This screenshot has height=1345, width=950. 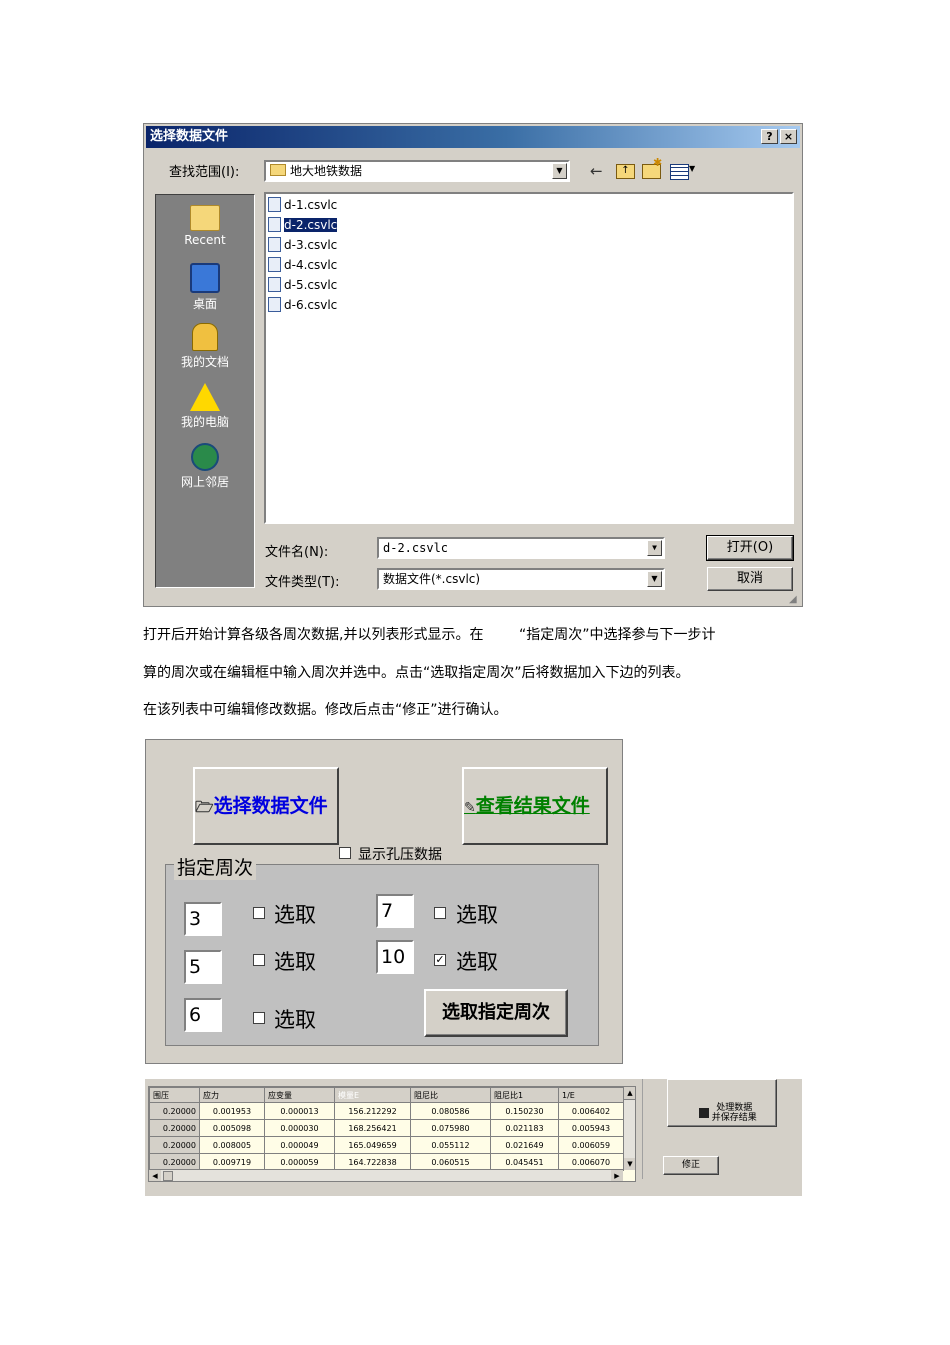 What do you see at coordinates (521, 579) in the screenshot?
I see `filetype-select: 数据文件(*.csvlc) ▼` at bounding box center [521, 579].